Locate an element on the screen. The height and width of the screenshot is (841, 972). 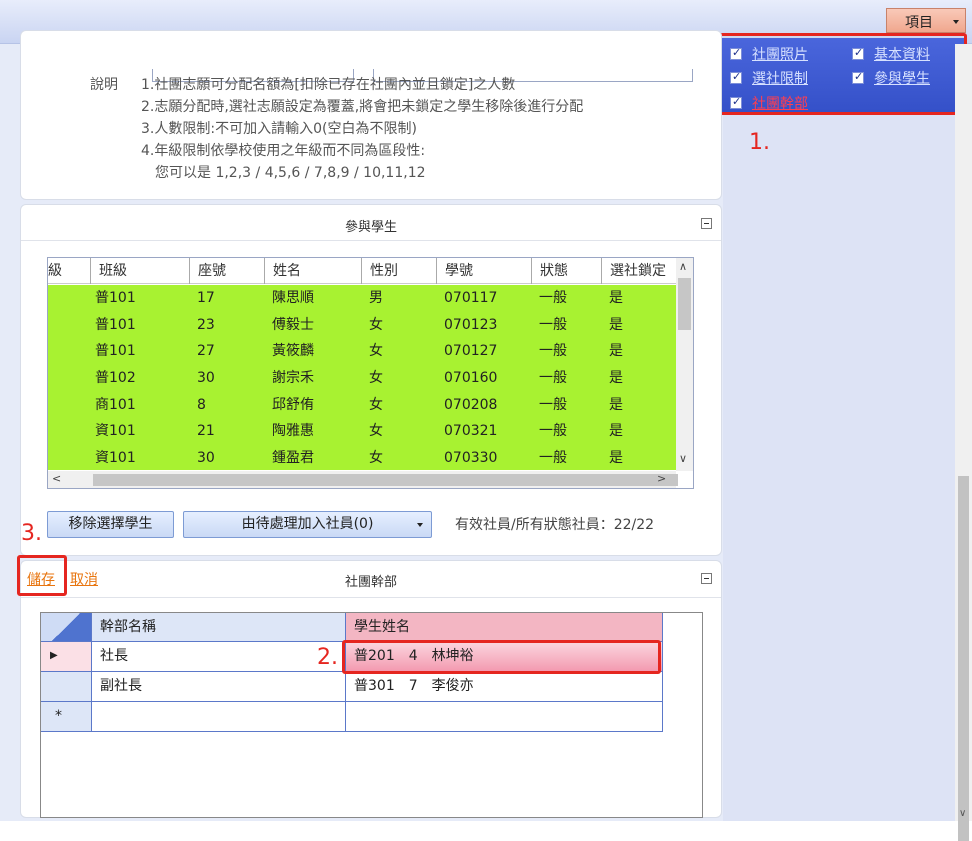
add-from-pending-button: 由待處理加入社員(0) is located at coordinates (307, 524).